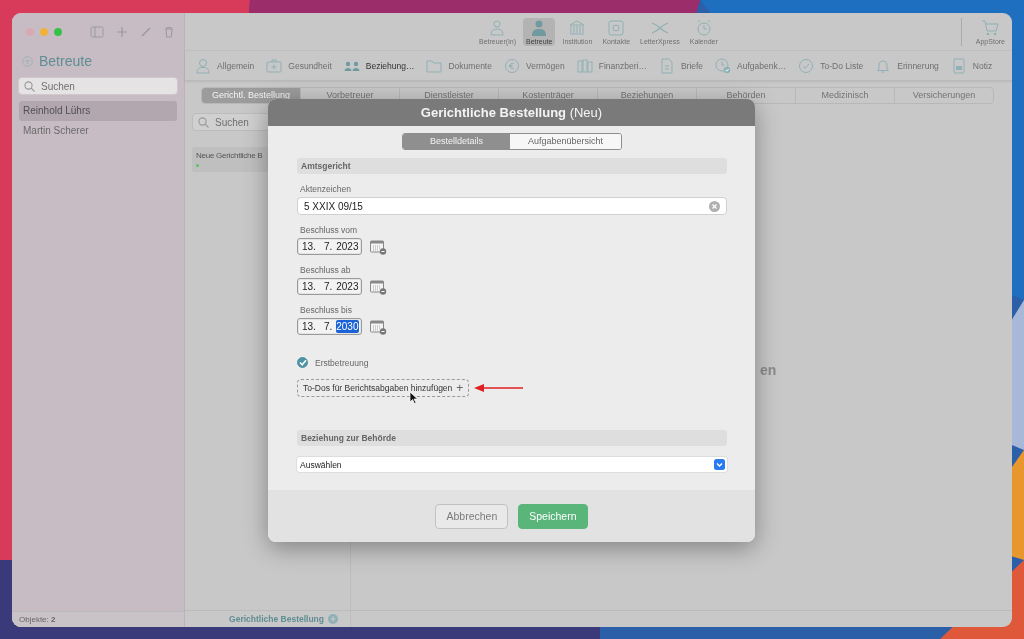 The height and width of the screenshot is (639, 1024). I want to click on plus-icon, so click(122, 32).